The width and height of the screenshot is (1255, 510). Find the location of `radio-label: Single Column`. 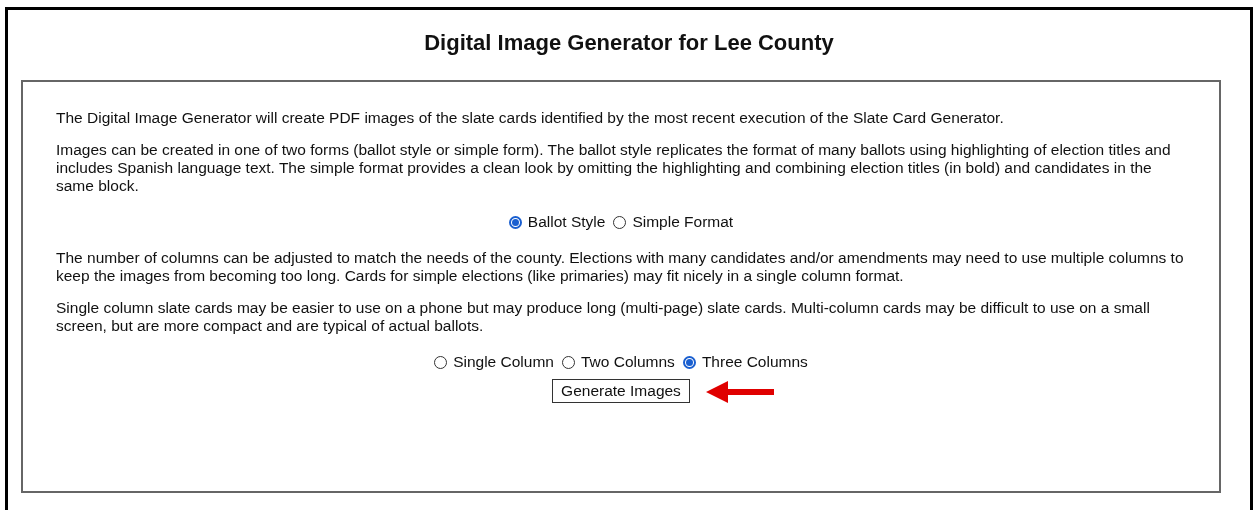

radio-label: Single Column is located at coordinates (503, 362).